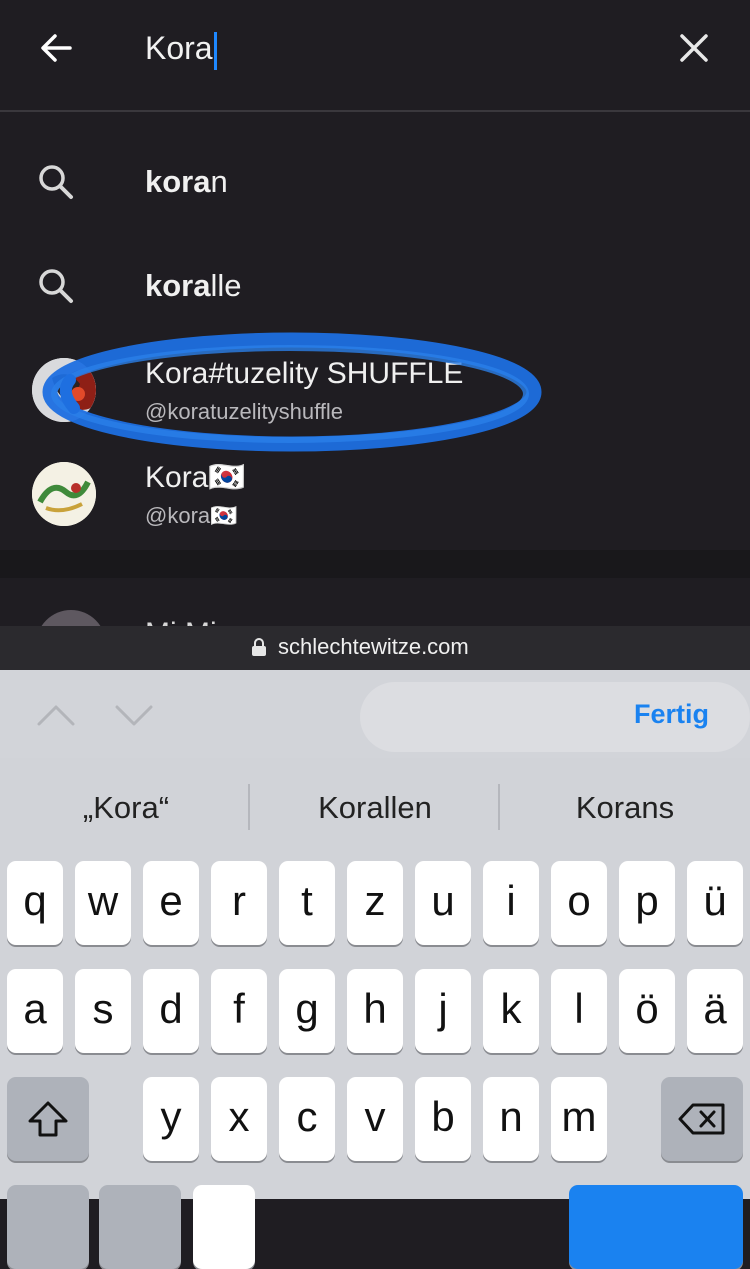 This screenshot has height=1269, width=750. I want to click on key-j: j, so click(443, 1011).